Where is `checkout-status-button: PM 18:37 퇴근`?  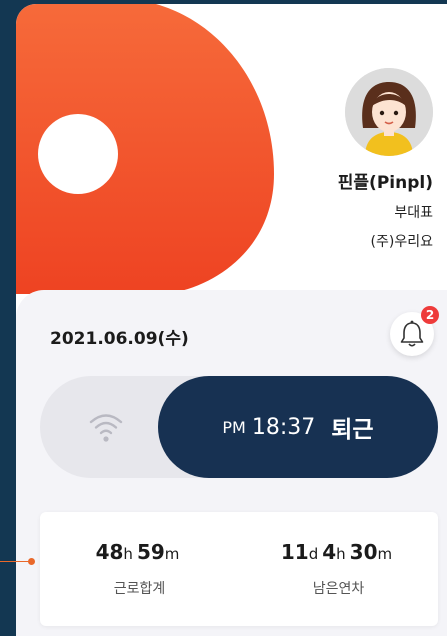
checkout-status-button: PM 18:37 퇴근 is located at coordinates (298, 427).